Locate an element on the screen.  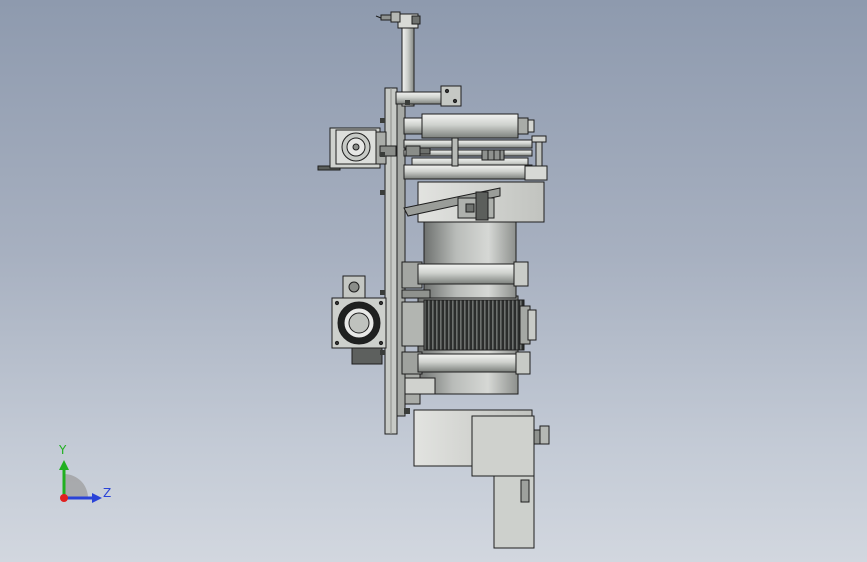
view-triad is located at coordinates (80, 481).